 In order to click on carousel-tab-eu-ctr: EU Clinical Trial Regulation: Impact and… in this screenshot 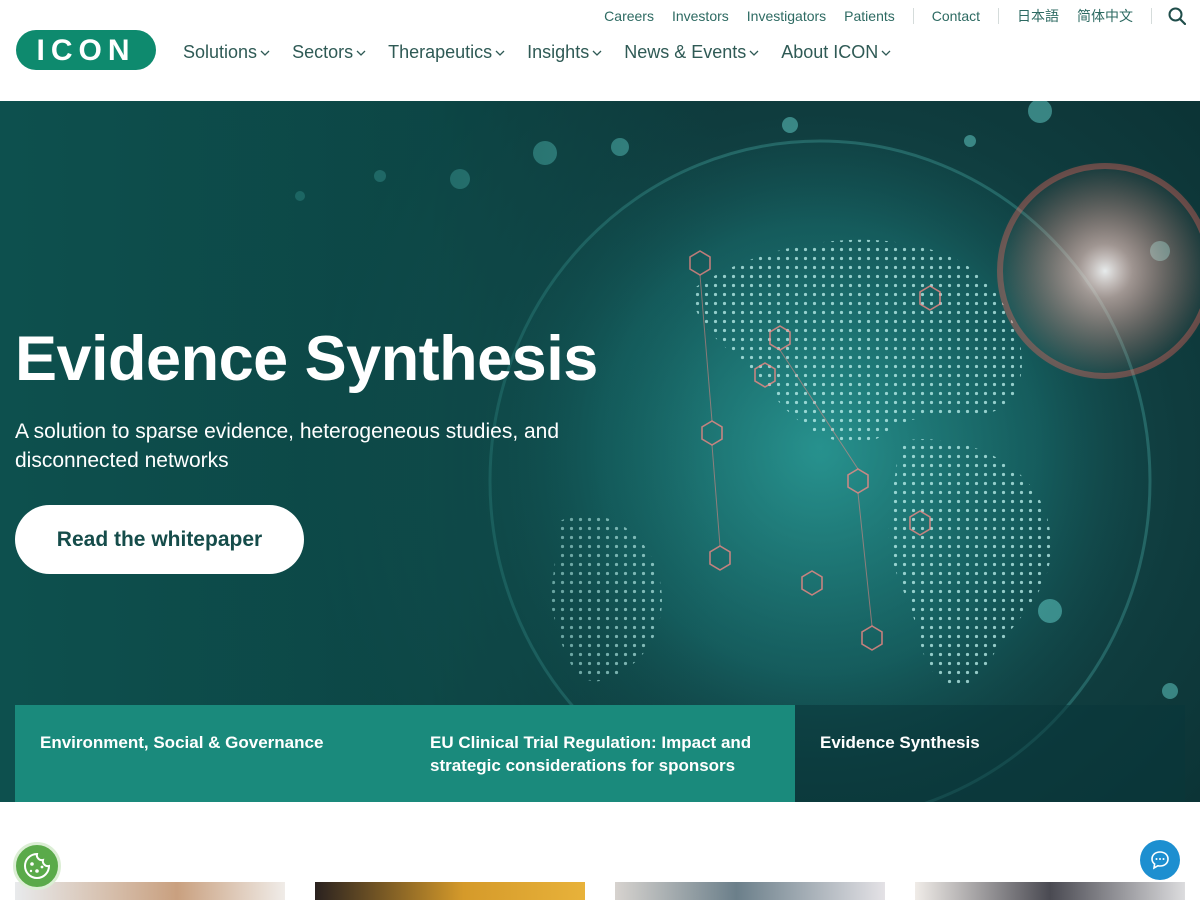, I will do `click(600, 753)`.